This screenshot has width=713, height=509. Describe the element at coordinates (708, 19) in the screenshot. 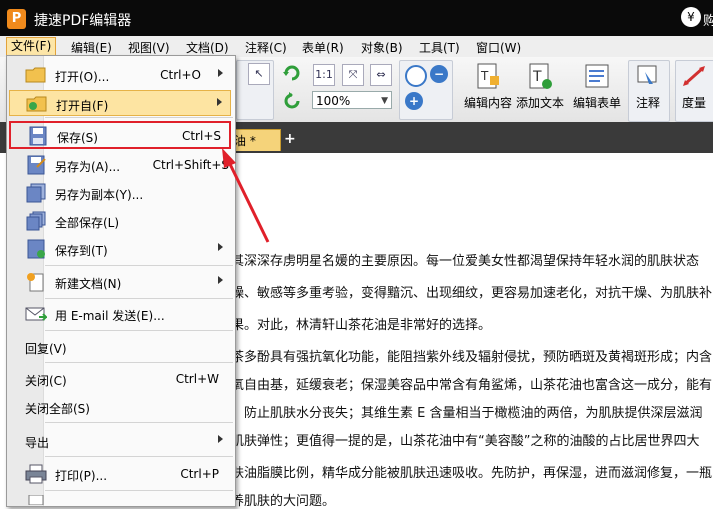

I see `purchase-label: 购` at that location.